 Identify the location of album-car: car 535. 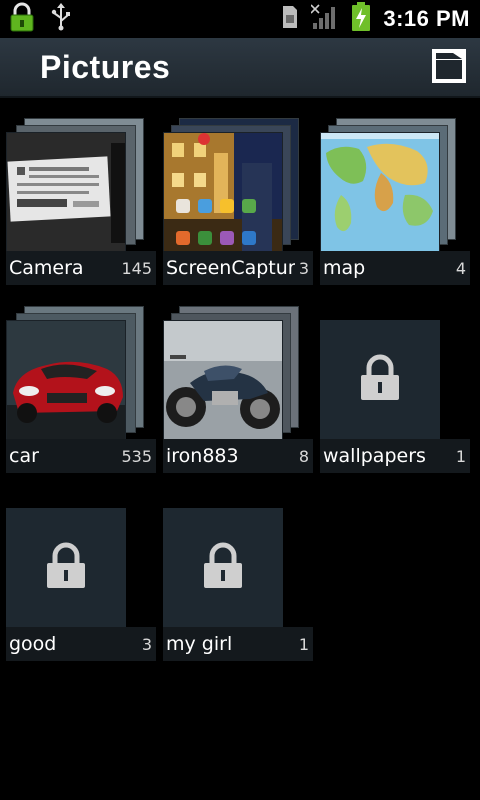
(81, 391).